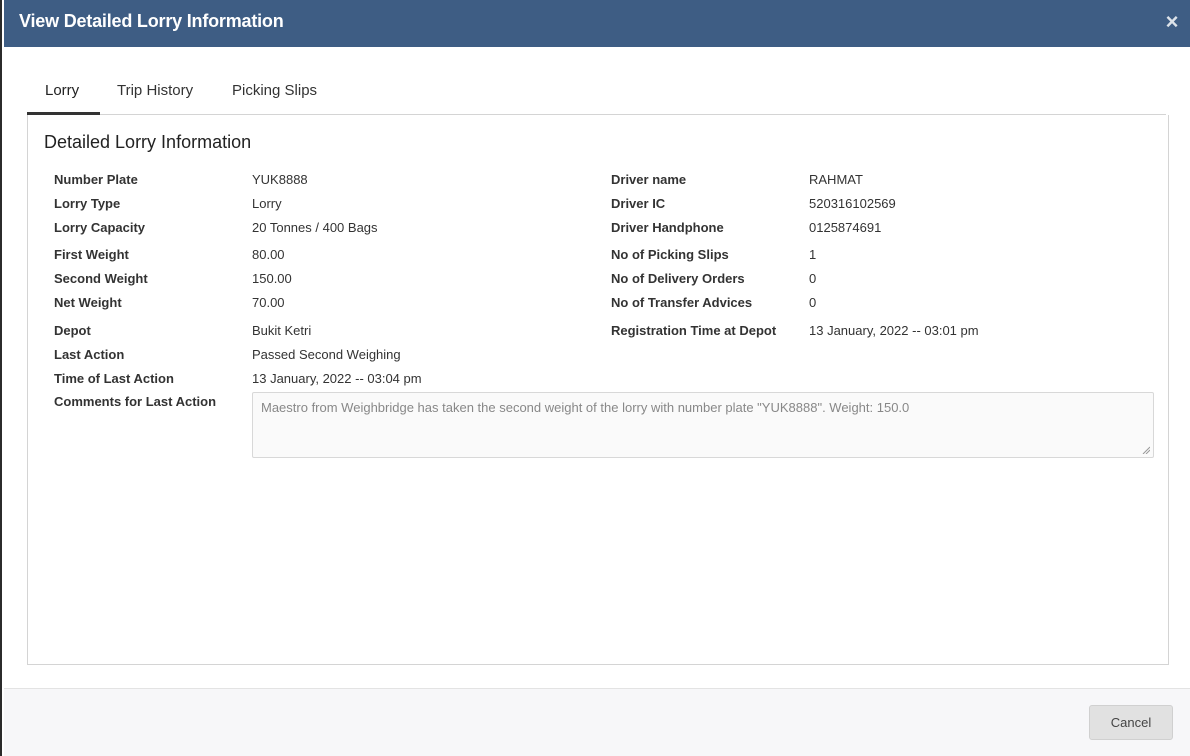  I want to click on field-value-first-weight: 80.00, so click(268, 254).